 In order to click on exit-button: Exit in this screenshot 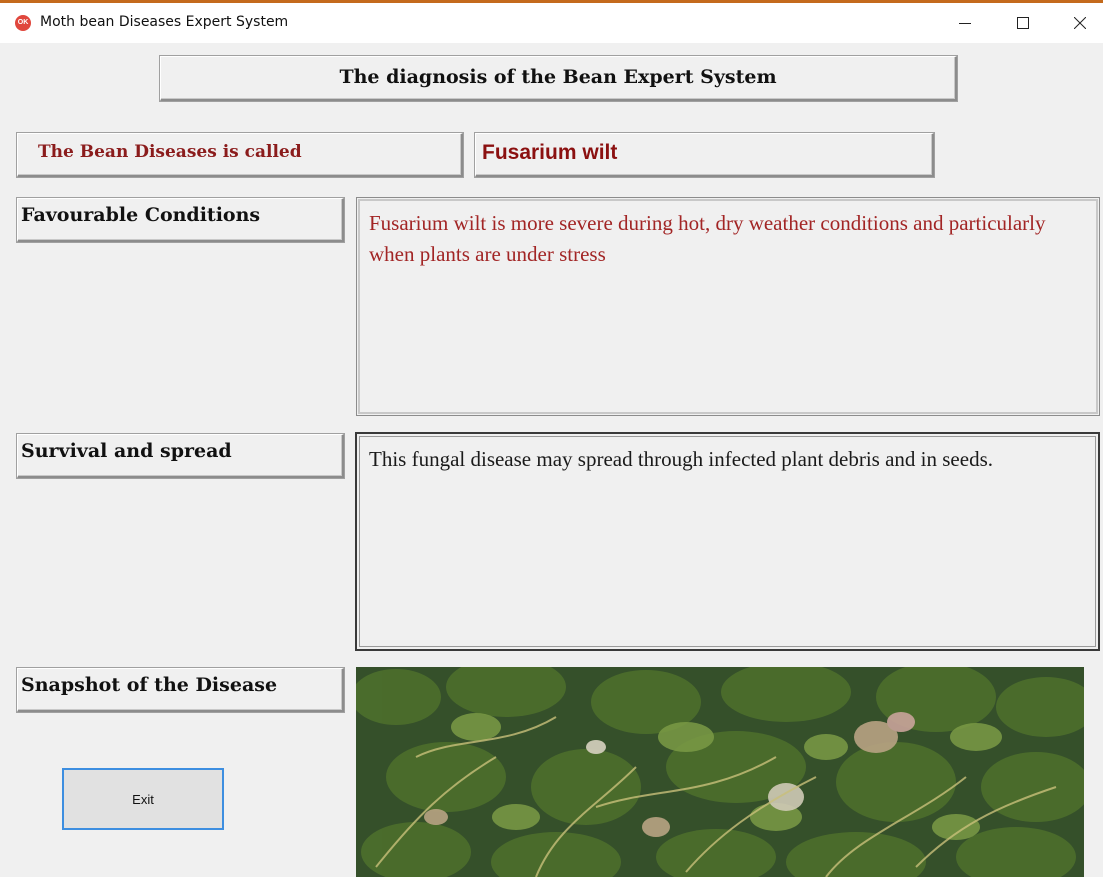, I will do `click(143, 799)`.